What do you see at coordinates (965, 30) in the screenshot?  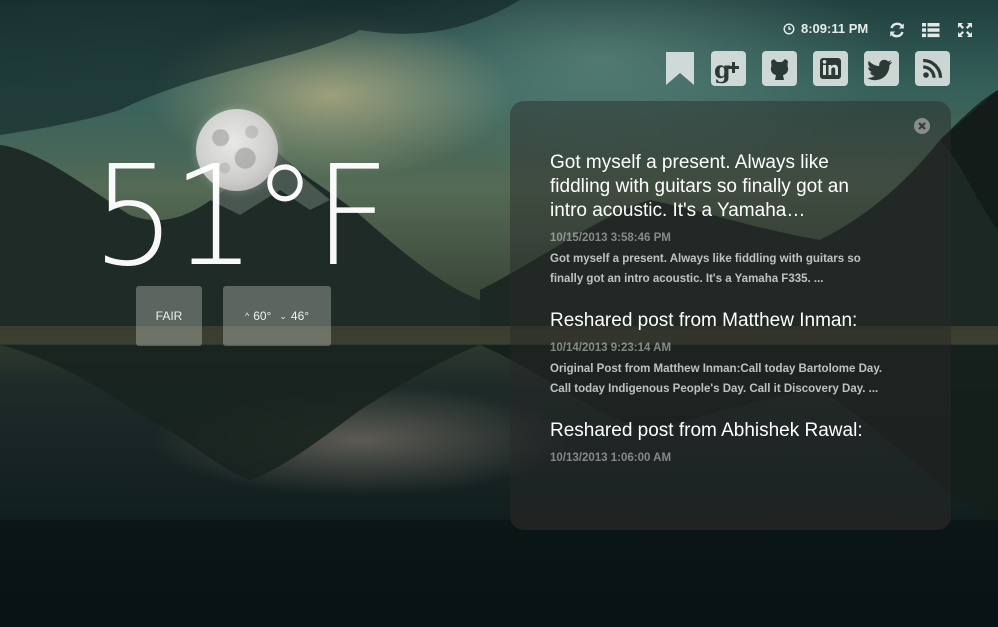 I see `fullscreen-icon` at bounding box center [965, 30].